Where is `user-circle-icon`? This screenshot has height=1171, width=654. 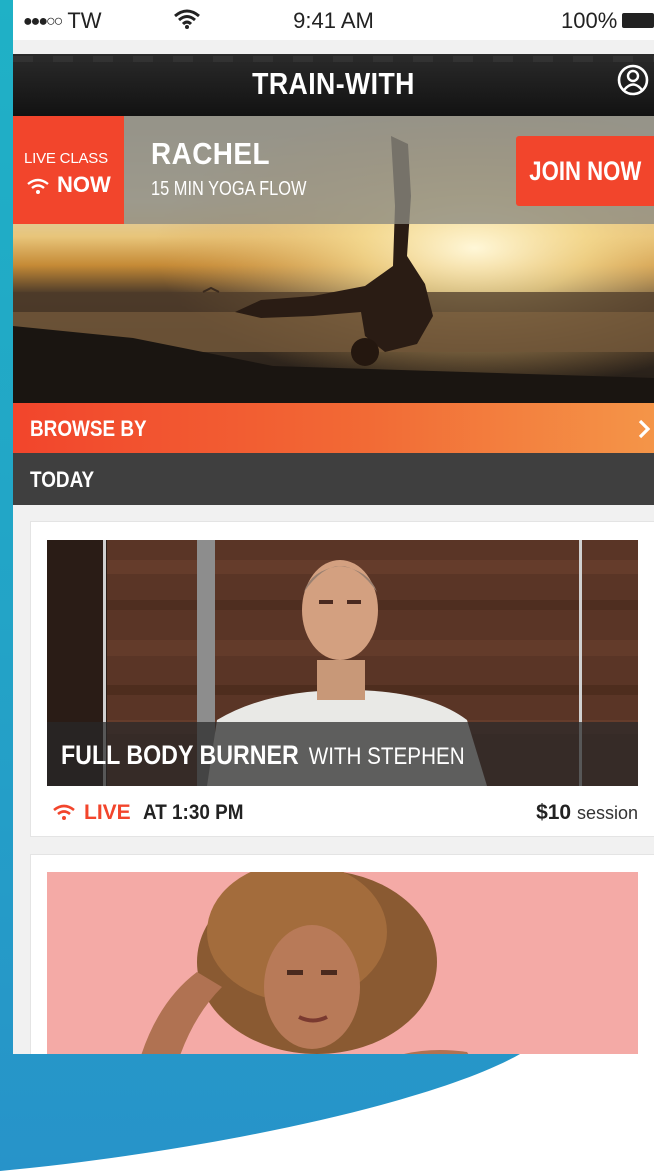 user-circle-icon is located at coordinates (633, 80).